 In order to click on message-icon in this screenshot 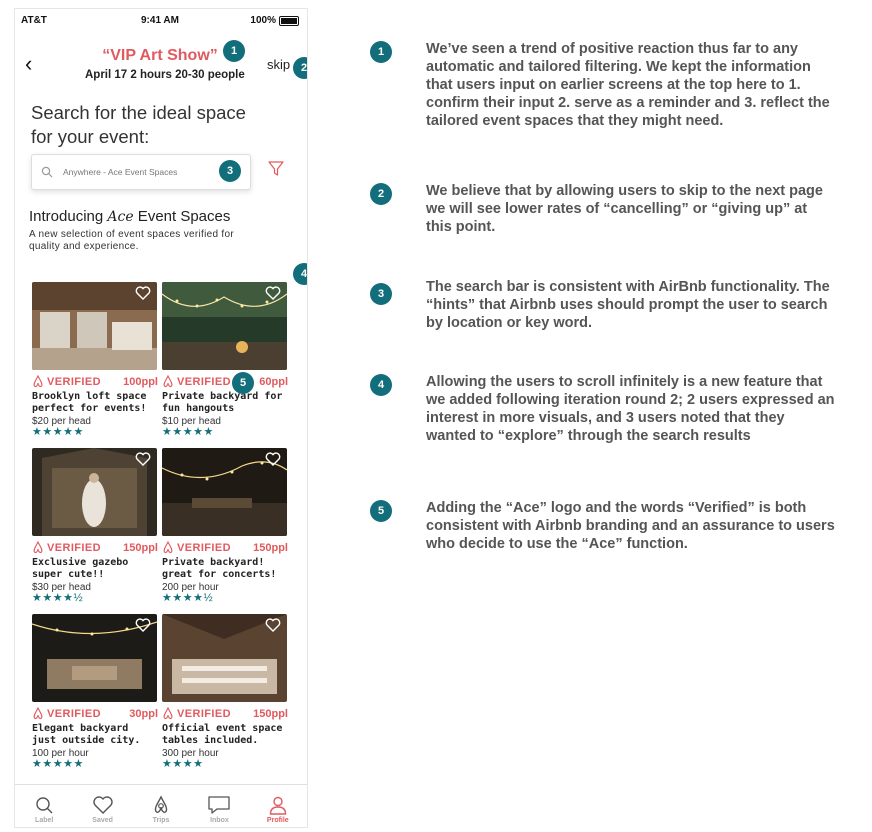, I will do `click(219, 805)`.